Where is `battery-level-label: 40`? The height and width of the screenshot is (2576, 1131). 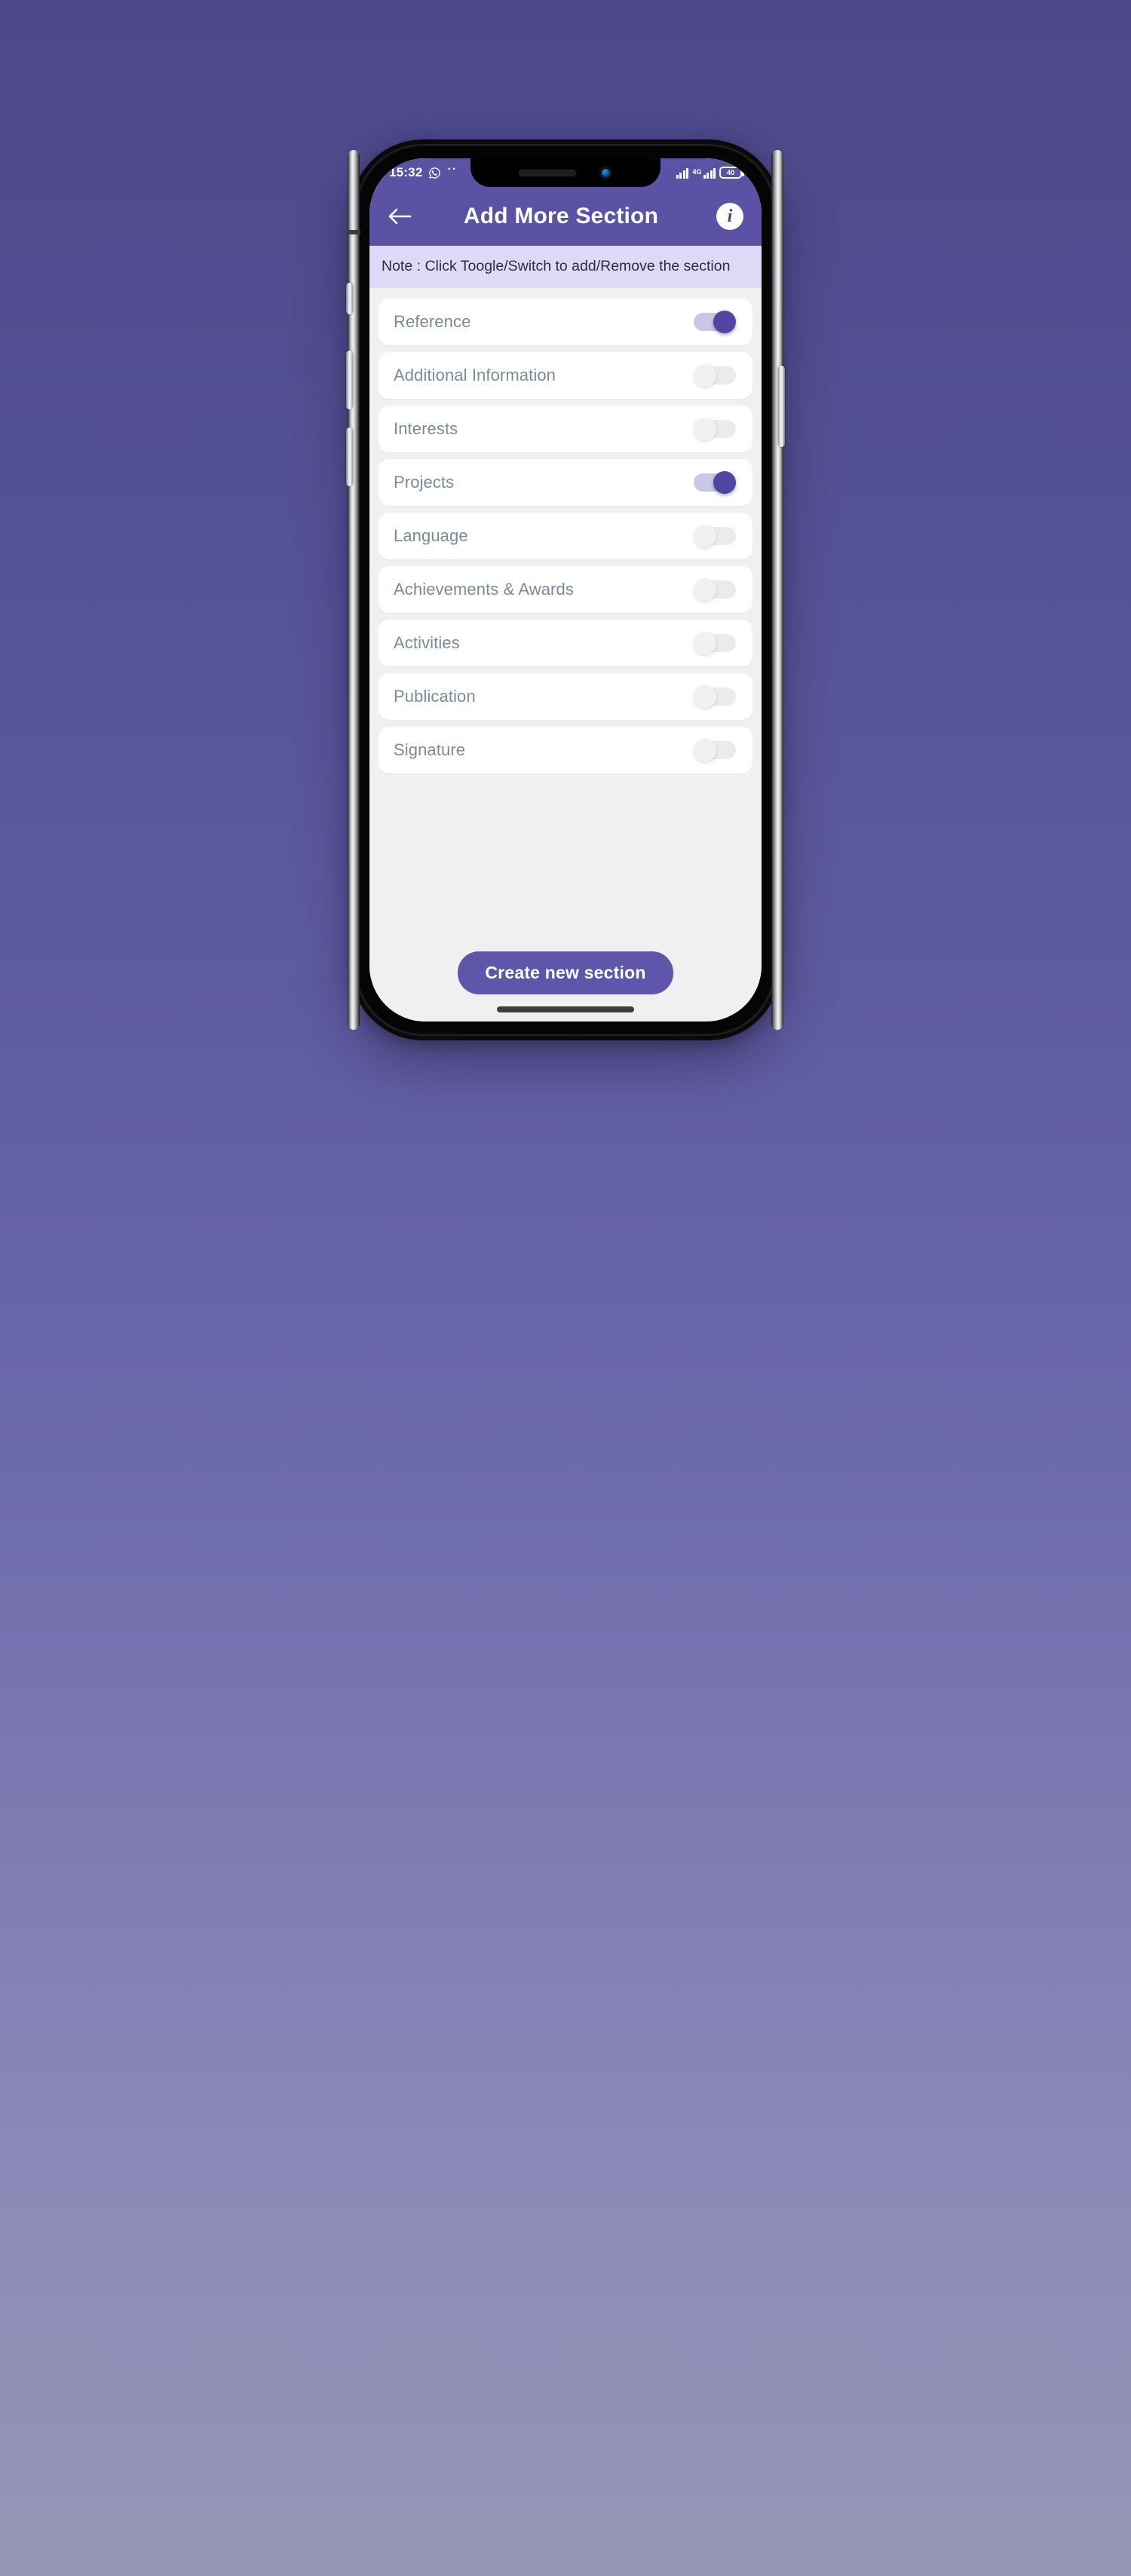 battery-level-label: 40 is located at coordinates (730, 172).